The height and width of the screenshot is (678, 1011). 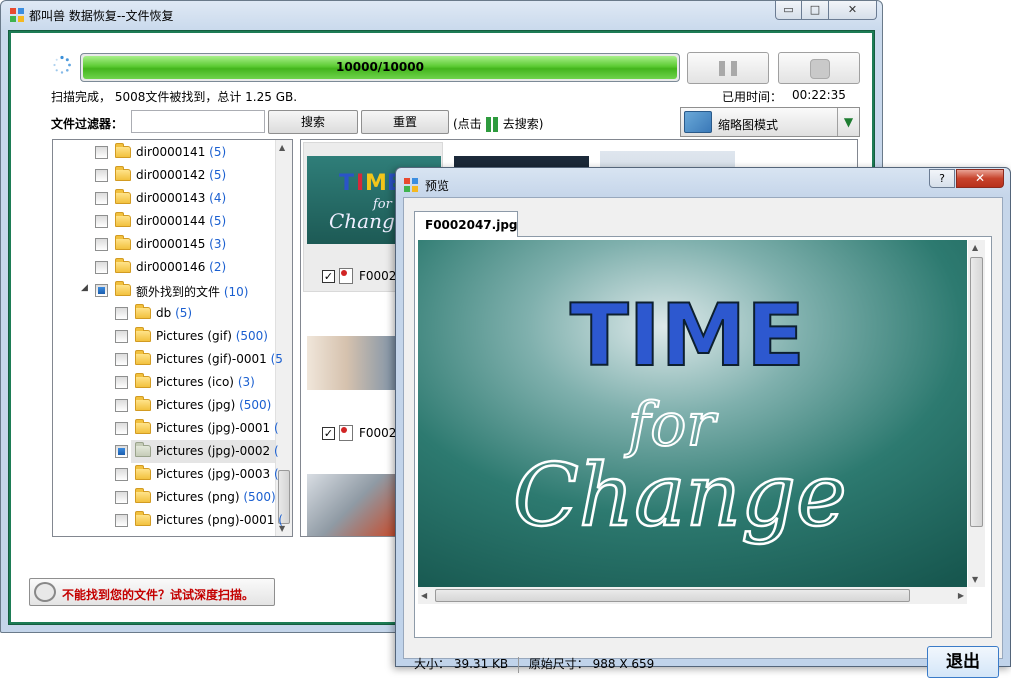 I want to click on preview-vscrollbar: ▲ ▼, so click(x=976, y=413).